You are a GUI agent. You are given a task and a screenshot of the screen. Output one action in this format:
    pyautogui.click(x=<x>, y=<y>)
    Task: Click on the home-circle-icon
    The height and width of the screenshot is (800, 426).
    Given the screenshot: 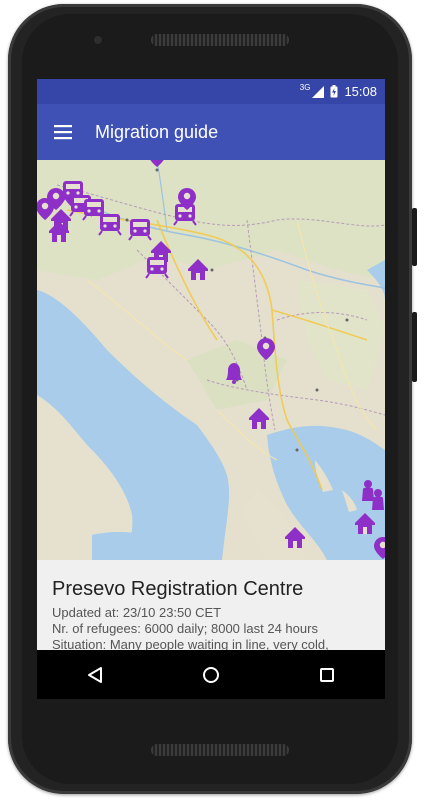 What is the action you would take?
    pyautogui.click(x=211, y=674)
    